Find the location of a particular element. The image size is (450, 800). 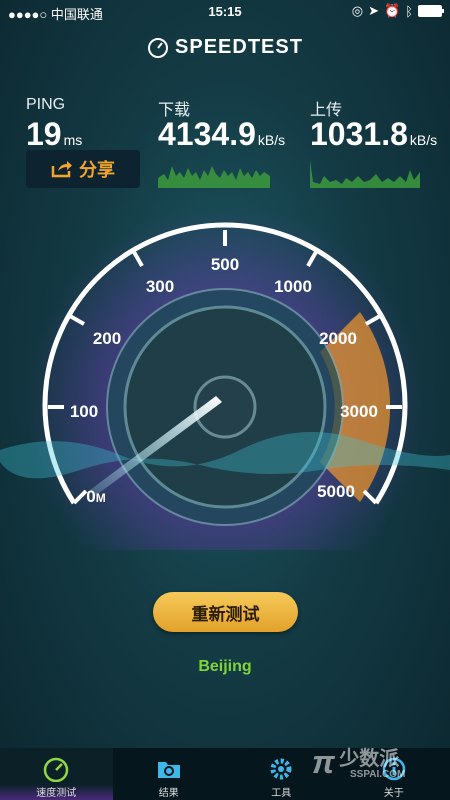

tab-results: 结果 is located at coordinates (169, 774).